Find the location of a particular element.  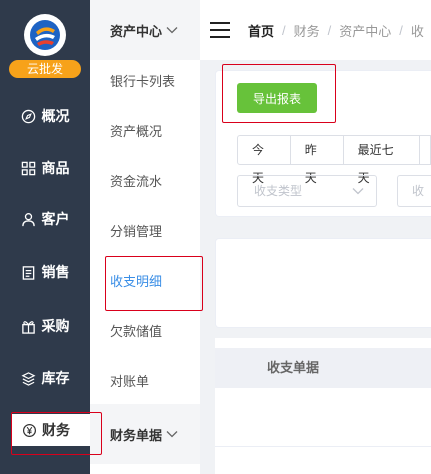

sidebar-item-label: 客户 is located at coordinates (55, 219).